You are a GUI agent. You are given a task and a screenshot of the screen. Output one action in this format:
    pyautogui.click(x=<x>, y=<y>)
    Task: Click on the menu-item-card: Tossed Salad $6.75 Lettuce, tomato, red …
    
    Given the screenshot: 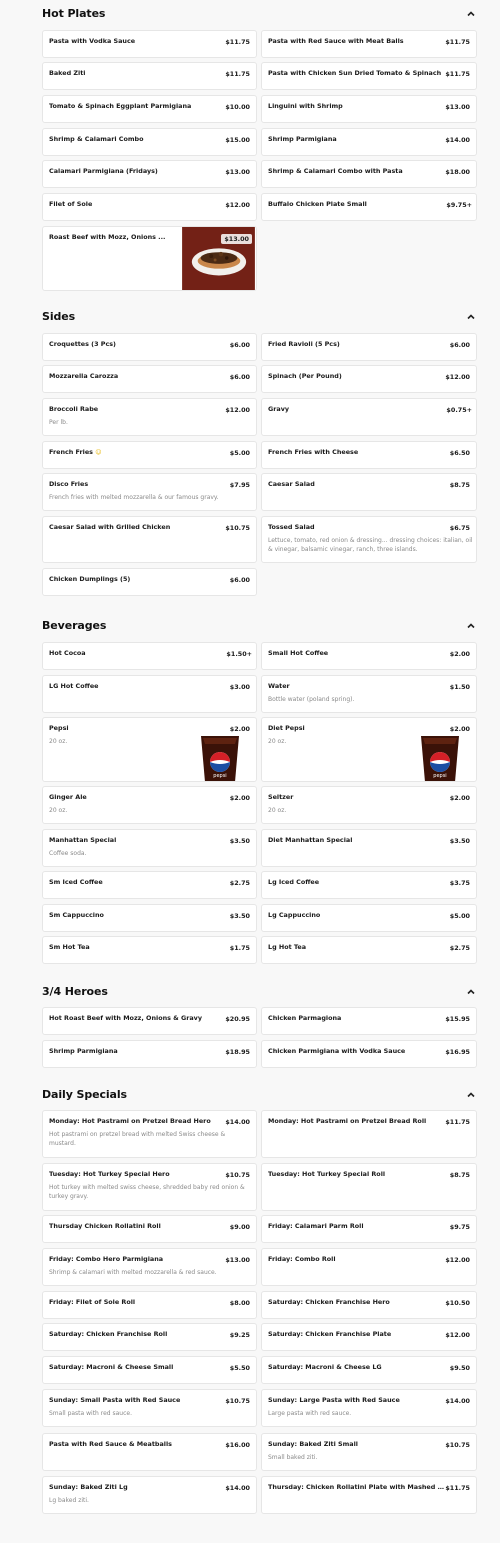 What is the action you would take?
    pyautogui.click(x=369, y=539)
    